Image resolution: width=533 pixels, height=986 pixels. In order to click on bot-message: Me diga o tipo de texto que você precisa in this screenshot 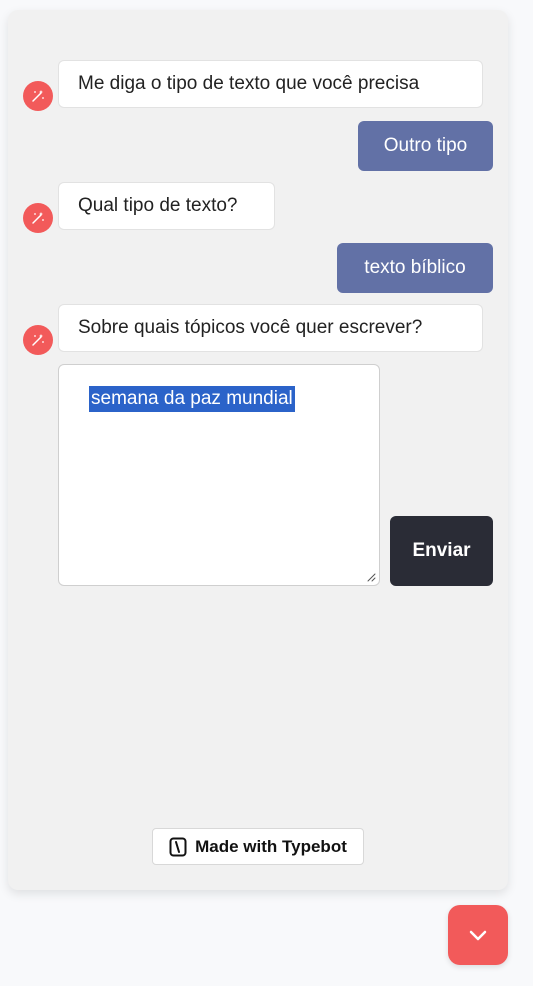, I will do `click(270, 84)`.